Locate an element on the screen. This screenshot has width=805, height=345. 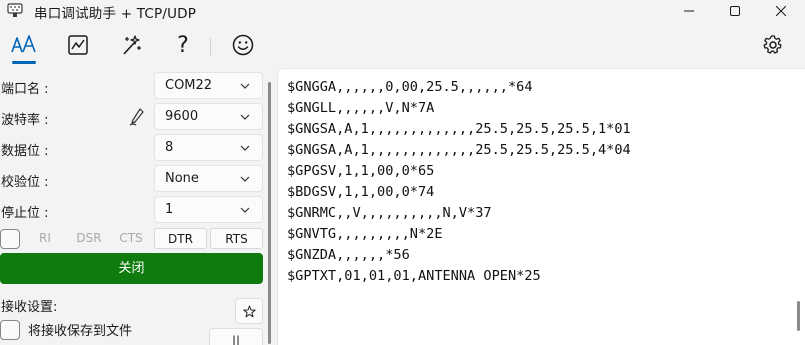
smiley-button is located at coordinates (243, 45).